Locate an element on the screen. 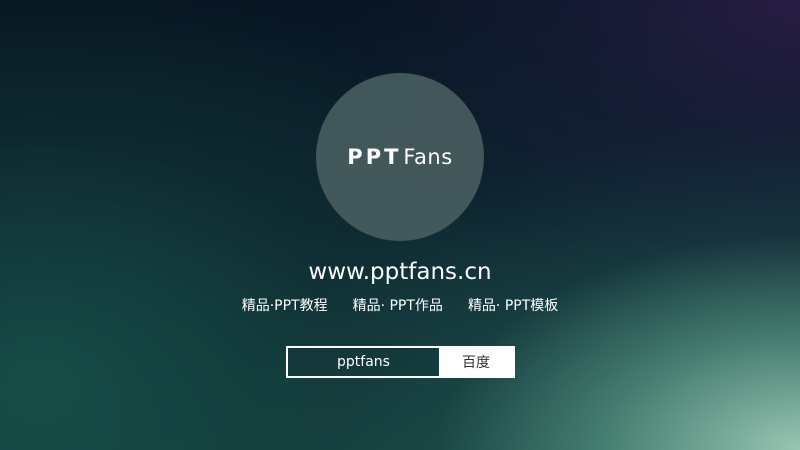  logo-circle: PPTFans is located at coordinates (400, 157).